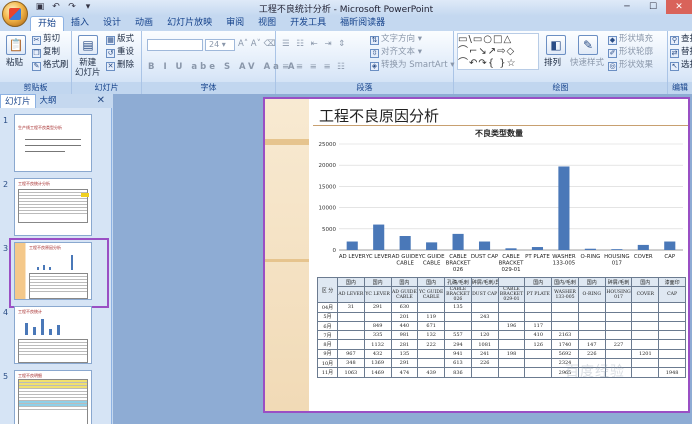  What do you see at coordinates (681, 52) in the screenshot?
I see `replace-button: ⇄替换` at bounding box center [681, 52].